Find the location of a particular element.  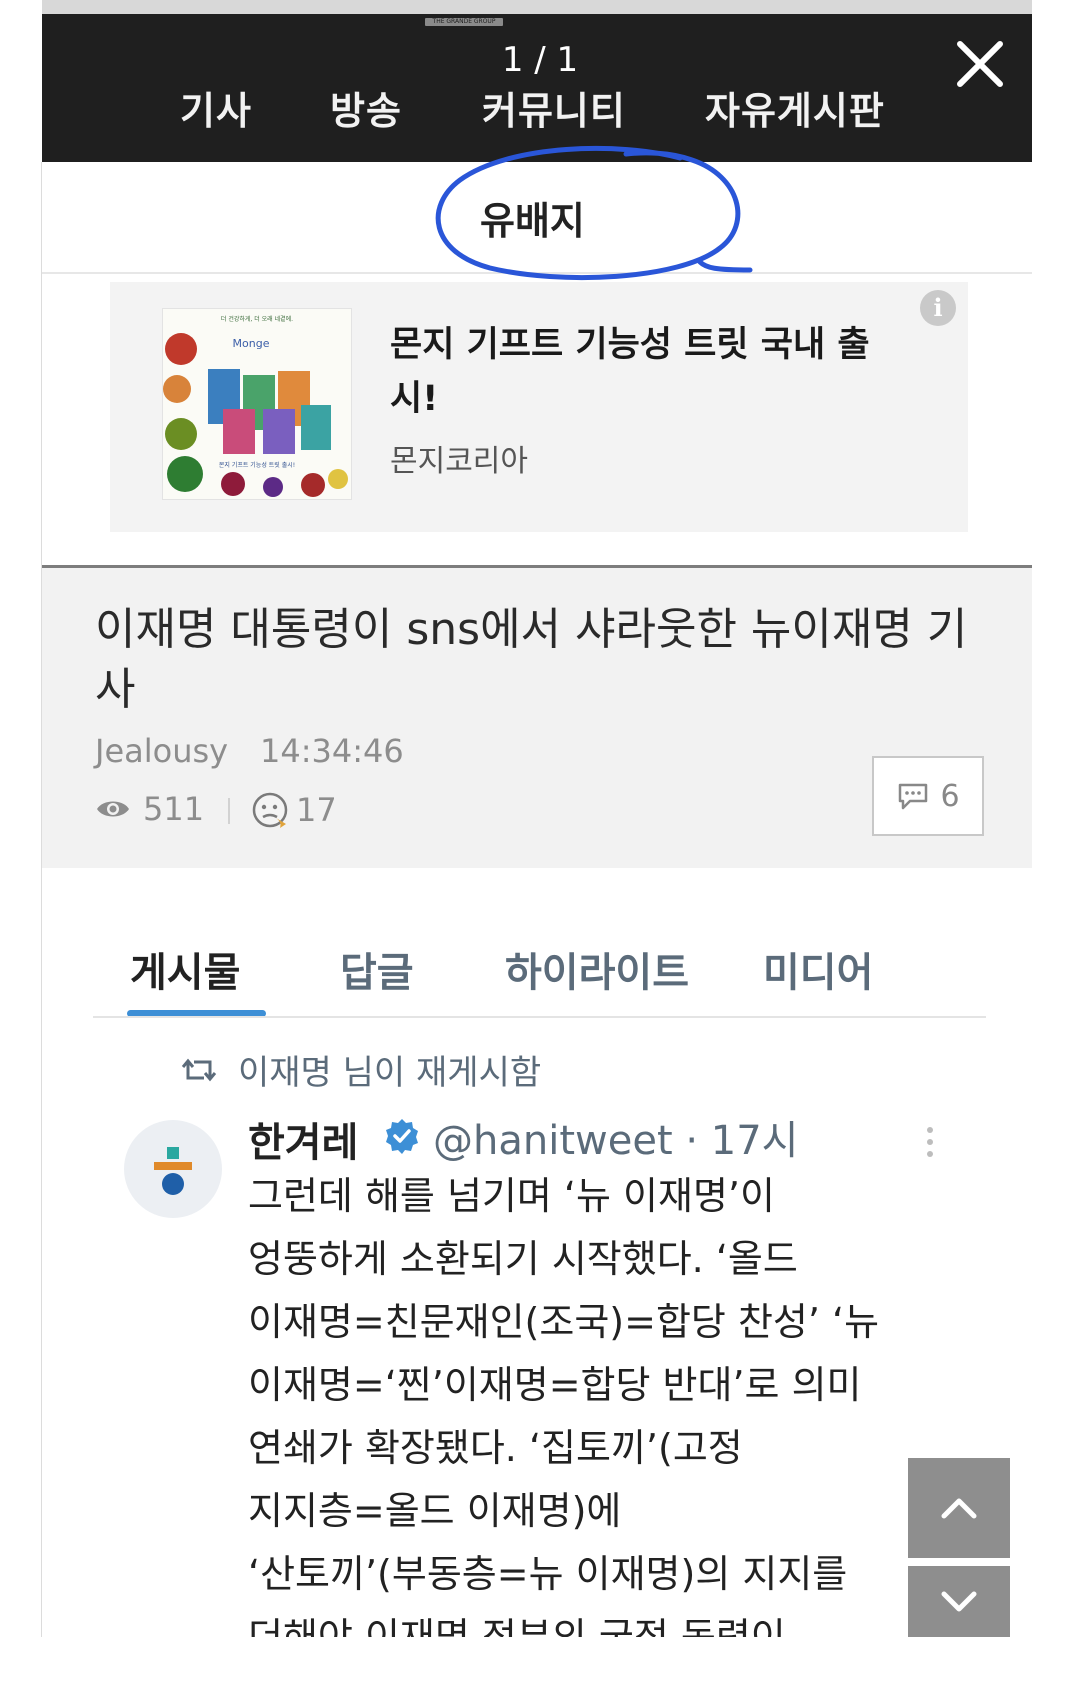

ad-title: 몬지 기프트 기능성 트릿 국내 출시! is located at coordinates (650, 372).